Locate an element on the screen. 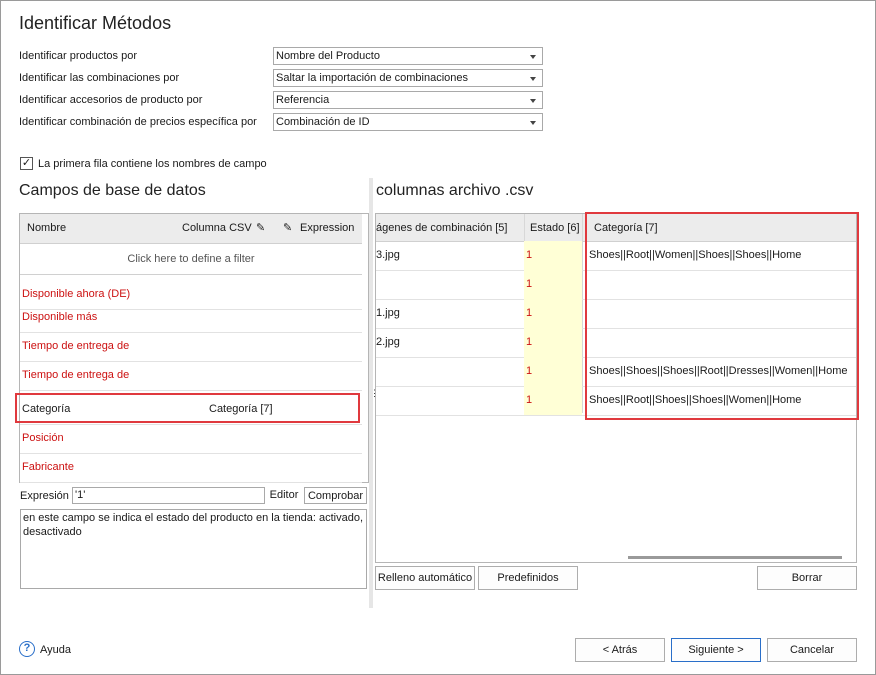 Image resolution: width=876 pixels, height=675 pixels. database-fields-title: Campos de base de datos is located at coordinates (112, 190).